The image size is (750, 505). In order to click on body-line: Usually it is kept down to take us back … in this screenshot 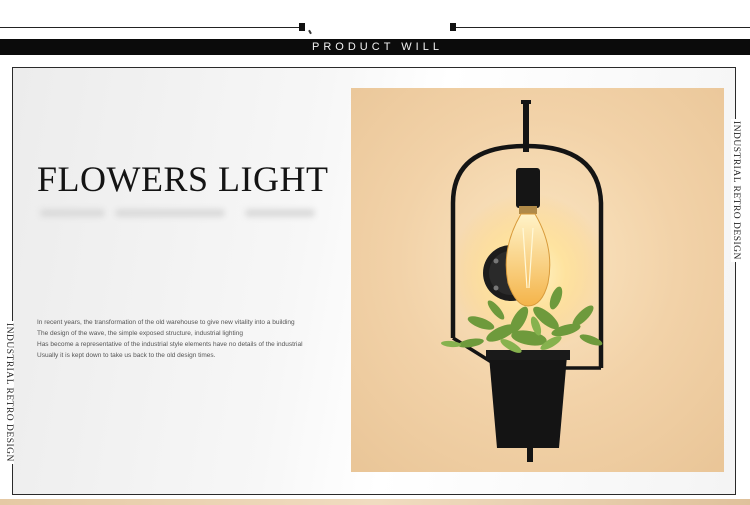, I will do `click(126, 355)`.